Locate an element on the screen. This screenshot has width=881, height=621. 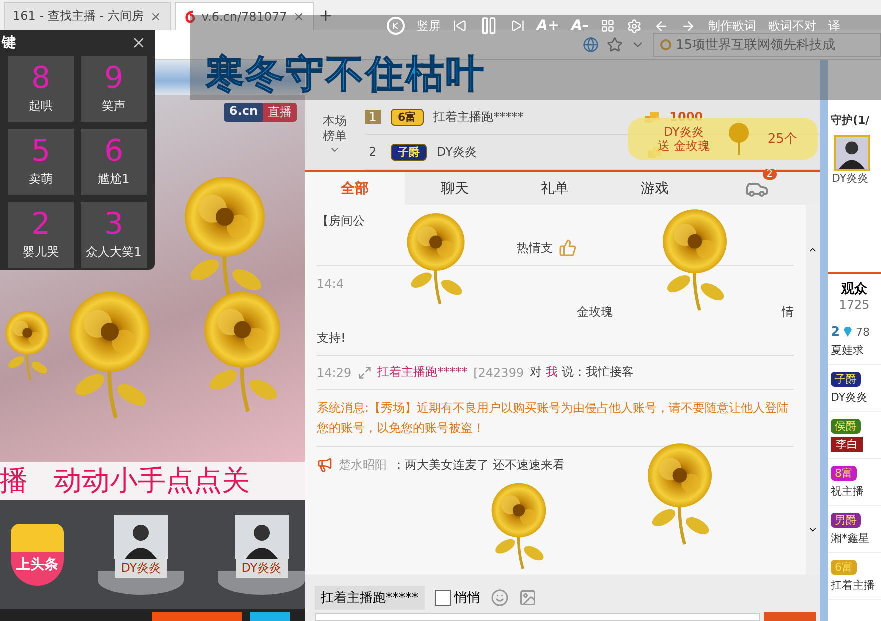
message-time: 14:4 is located at coordinates (330, 284).